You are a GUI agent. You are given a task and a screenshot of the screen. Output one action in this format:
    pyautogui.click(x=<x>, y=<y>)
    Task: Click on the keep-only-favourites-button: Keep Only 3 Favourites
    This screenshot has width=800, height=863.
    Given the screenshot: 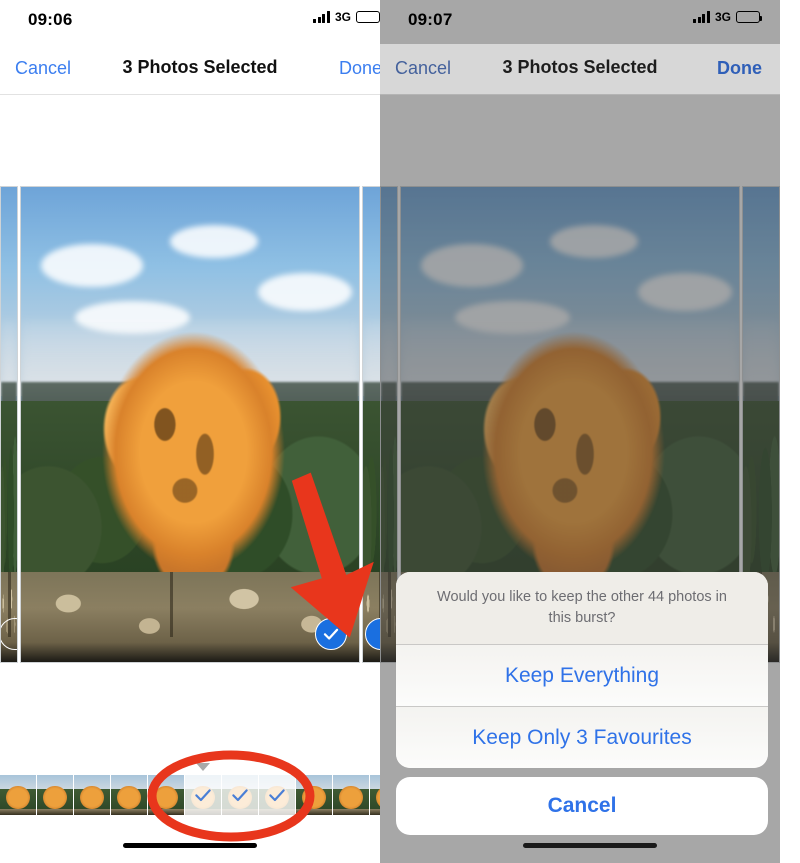 What is the action you would take?
    pyautogui.click(x=582, y=738)
    